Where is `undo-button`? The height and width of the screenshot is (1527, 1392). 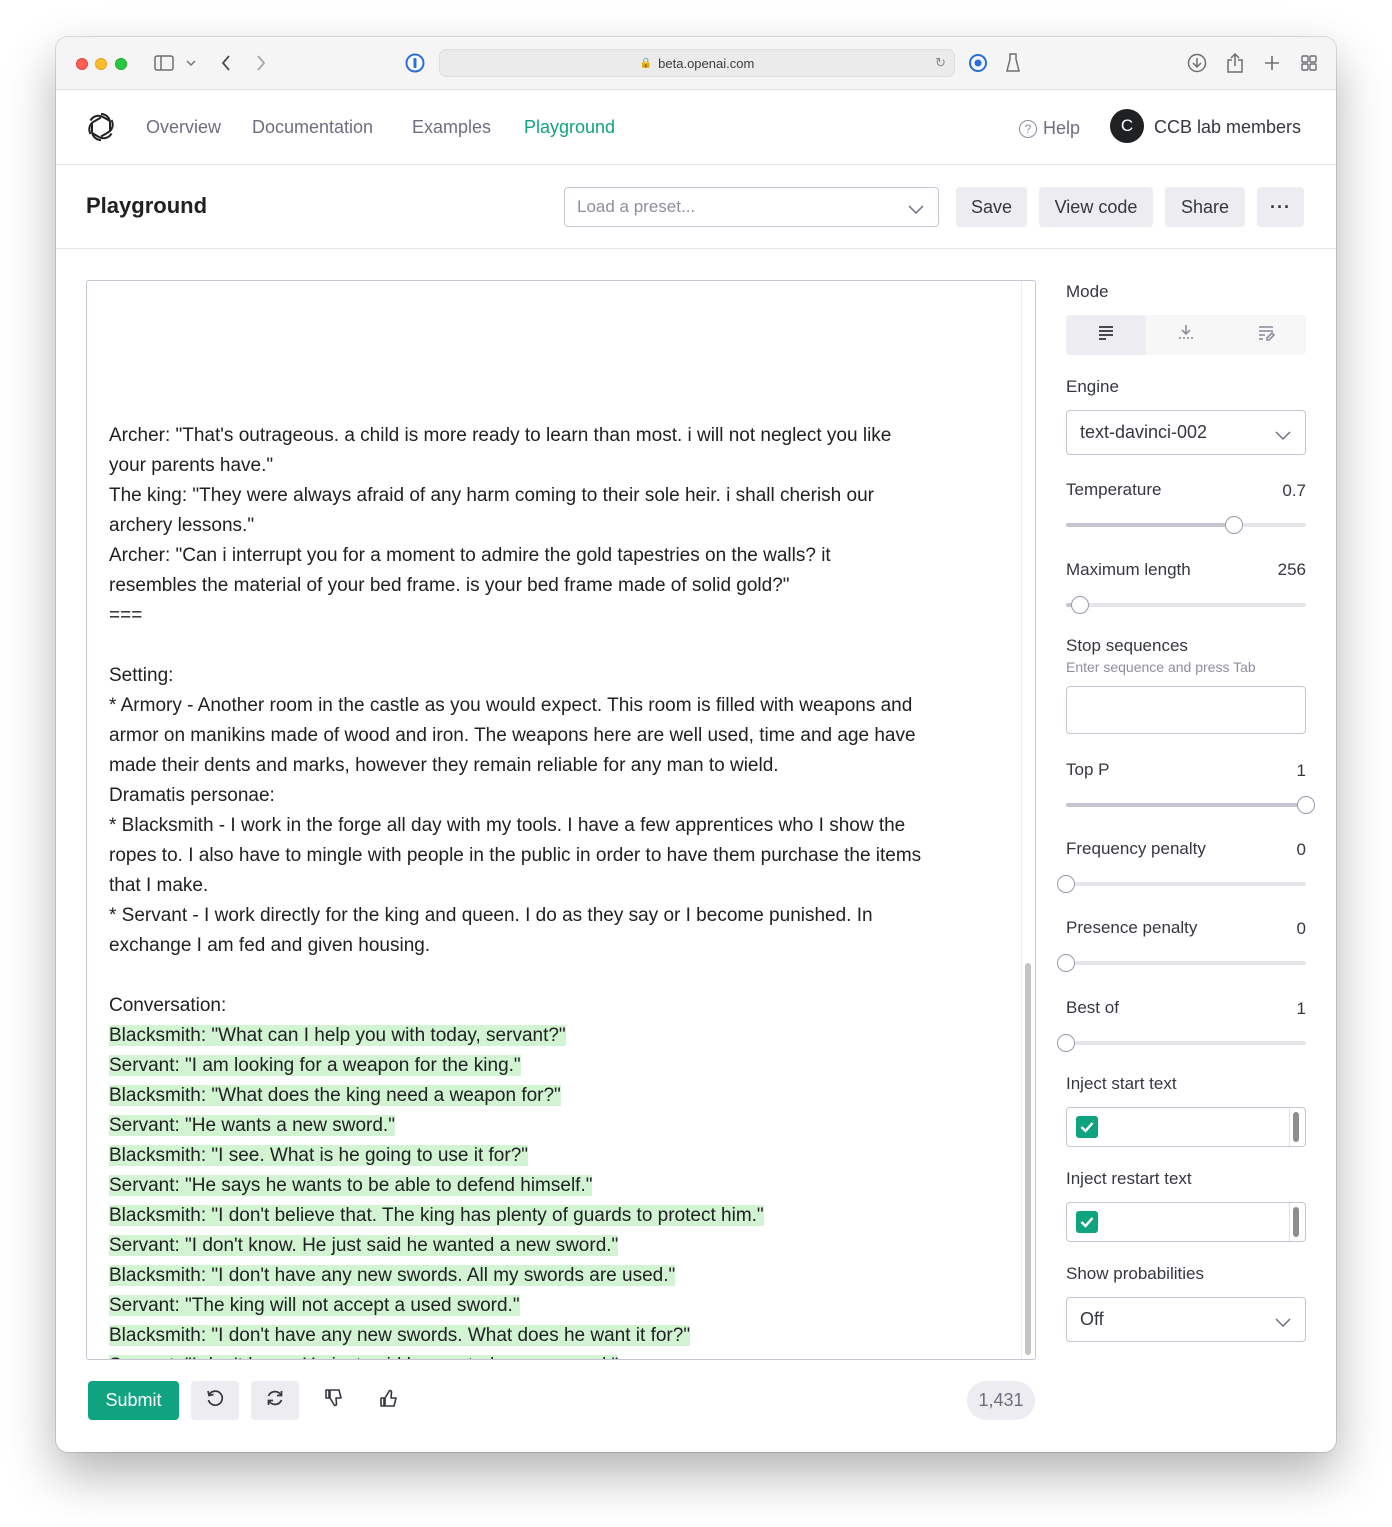 undo-button is located at coordinates (215, 1400).